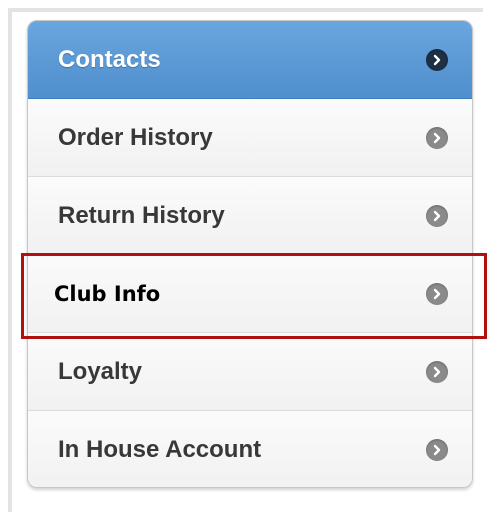 The width and height of the screenshot is (491, 512). Describe the element at coordinates (141, 215) in the screenshot. I see `menu-item-label: Return History` at that location.